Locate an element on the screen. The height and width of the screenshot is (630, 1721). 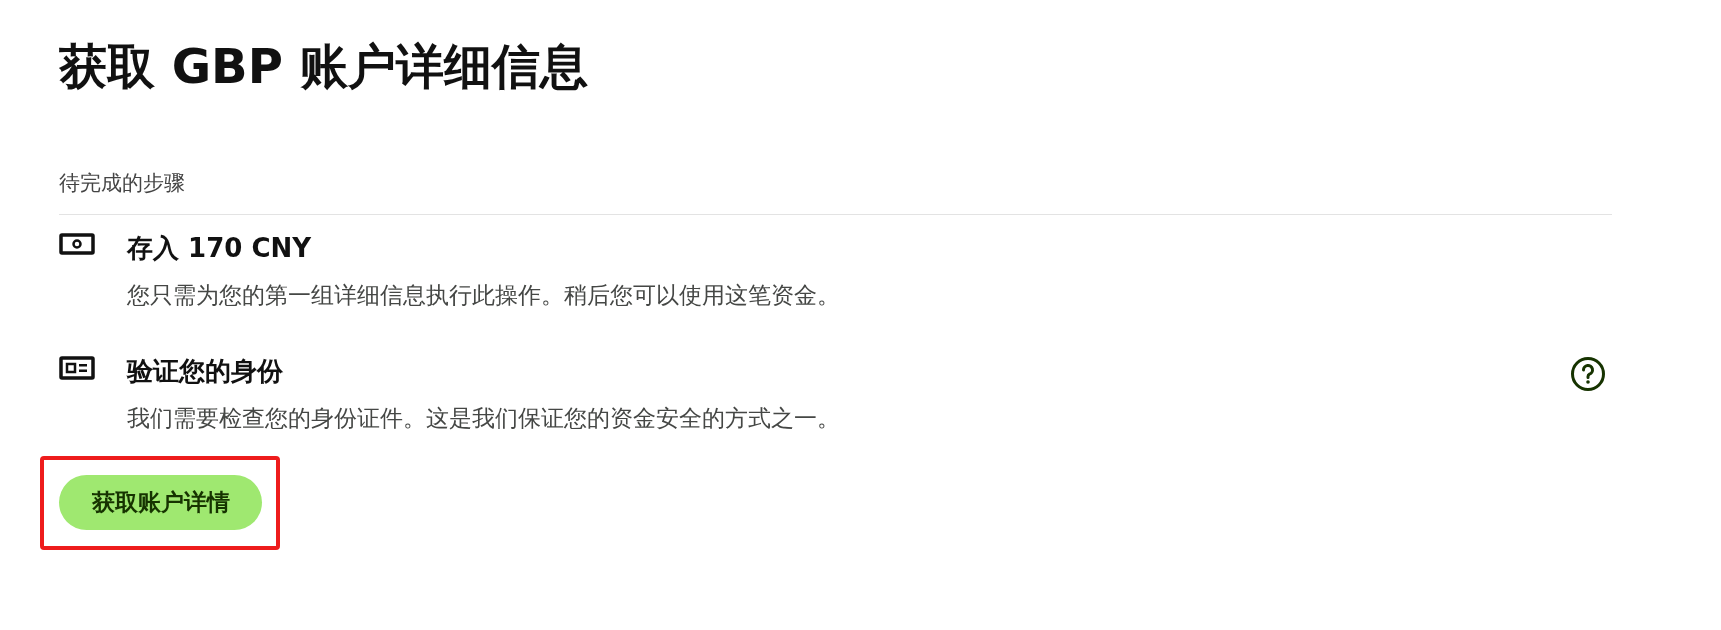
section-label: 待完成的步骤 is located at coordinates (122, 183).